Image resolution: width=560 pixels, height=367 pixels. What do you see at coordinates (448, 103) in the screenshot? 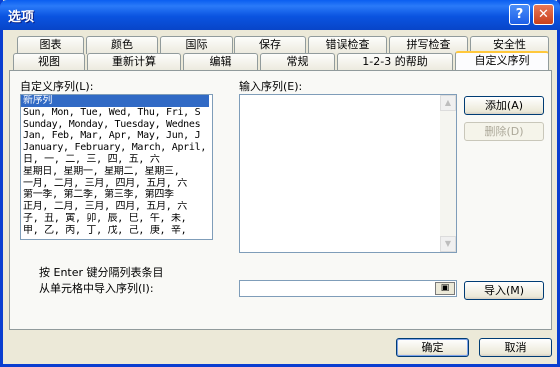
I see `scroll-up-icon: ▲` at bounding box center [448, 103].